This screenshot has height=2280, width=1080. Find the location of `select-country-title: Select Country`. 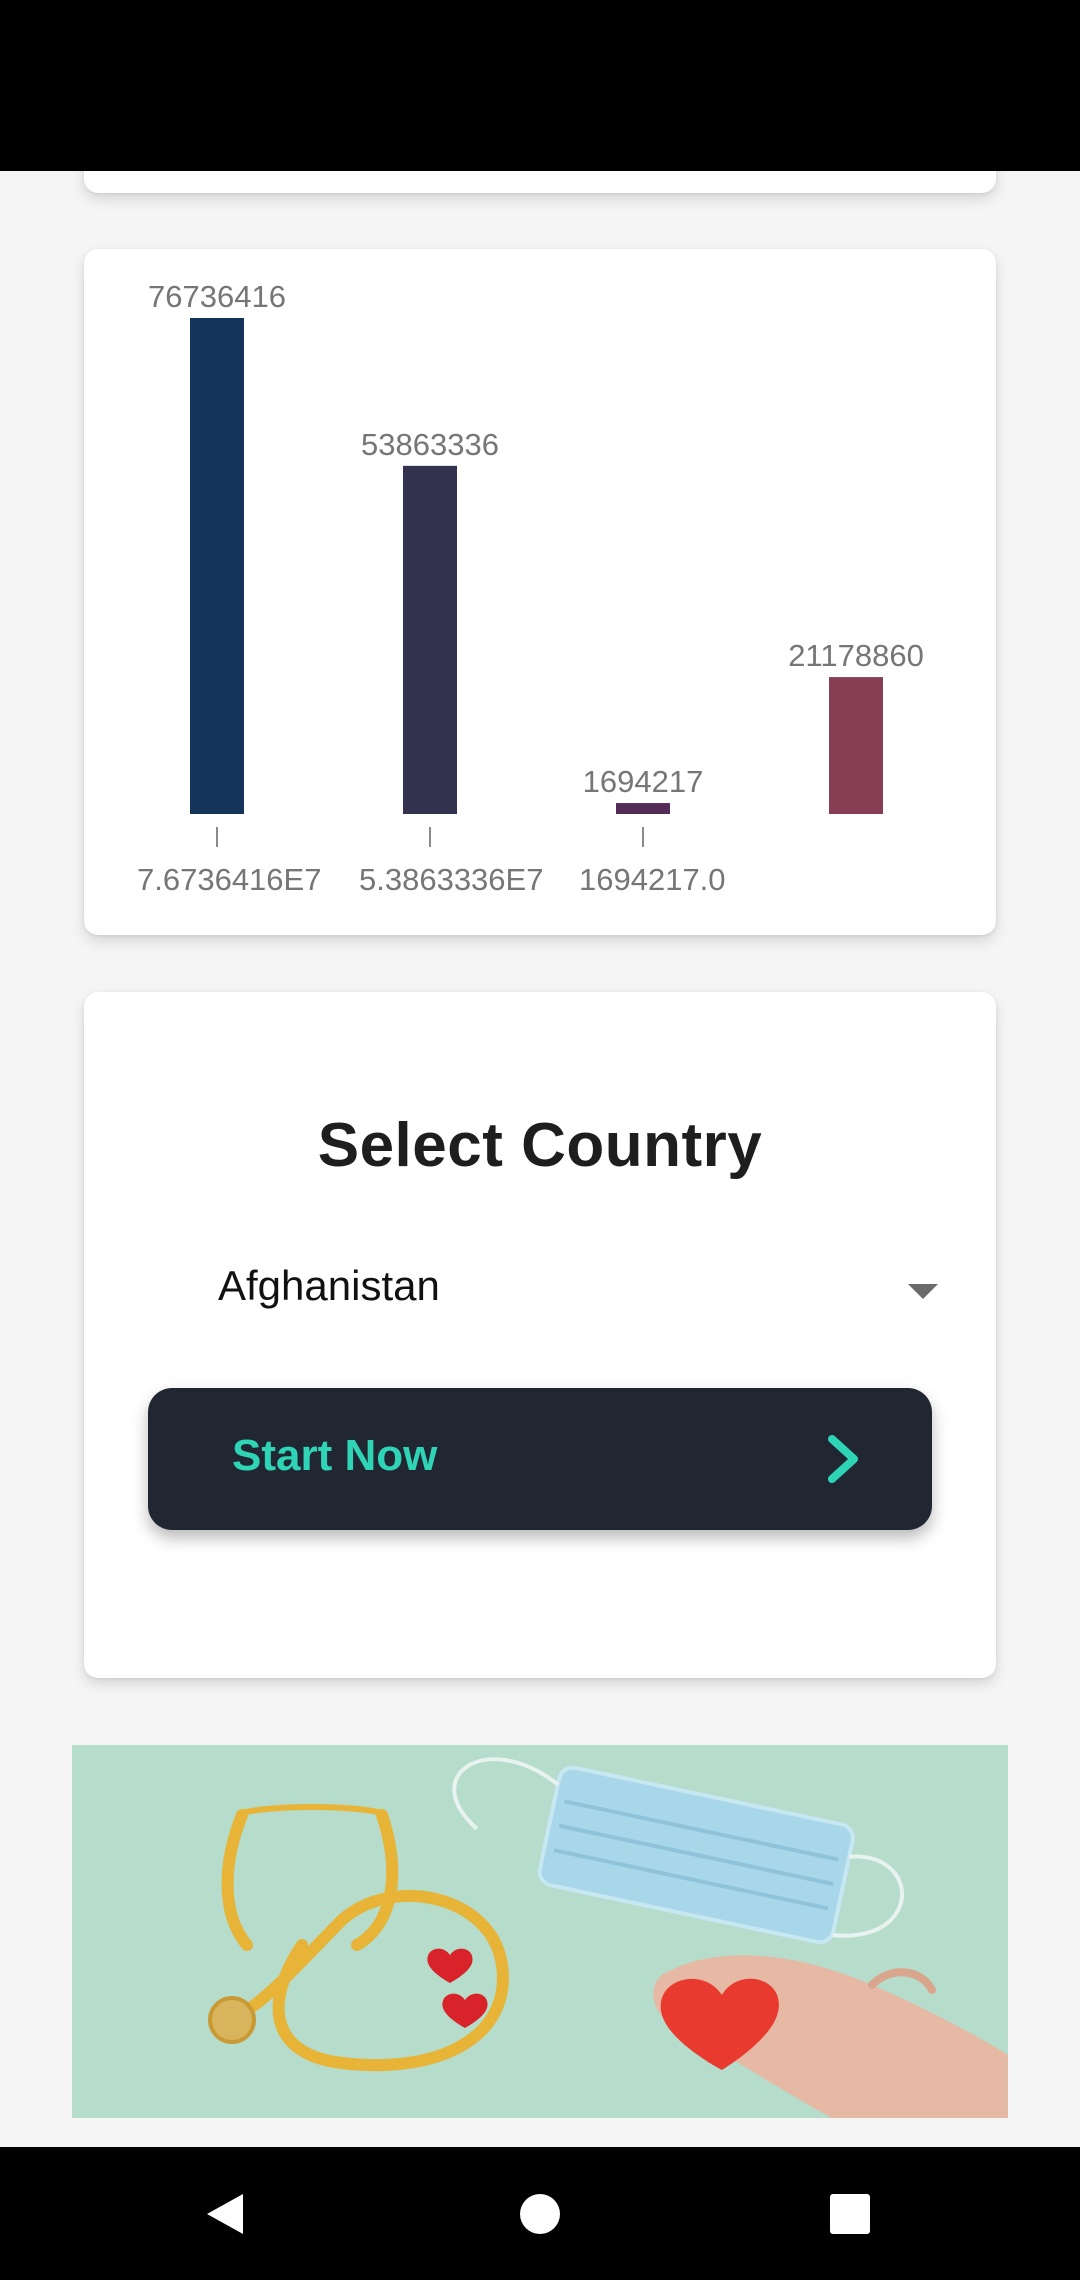

select-country-title: Select Country is located at coordinates (540, 1145).